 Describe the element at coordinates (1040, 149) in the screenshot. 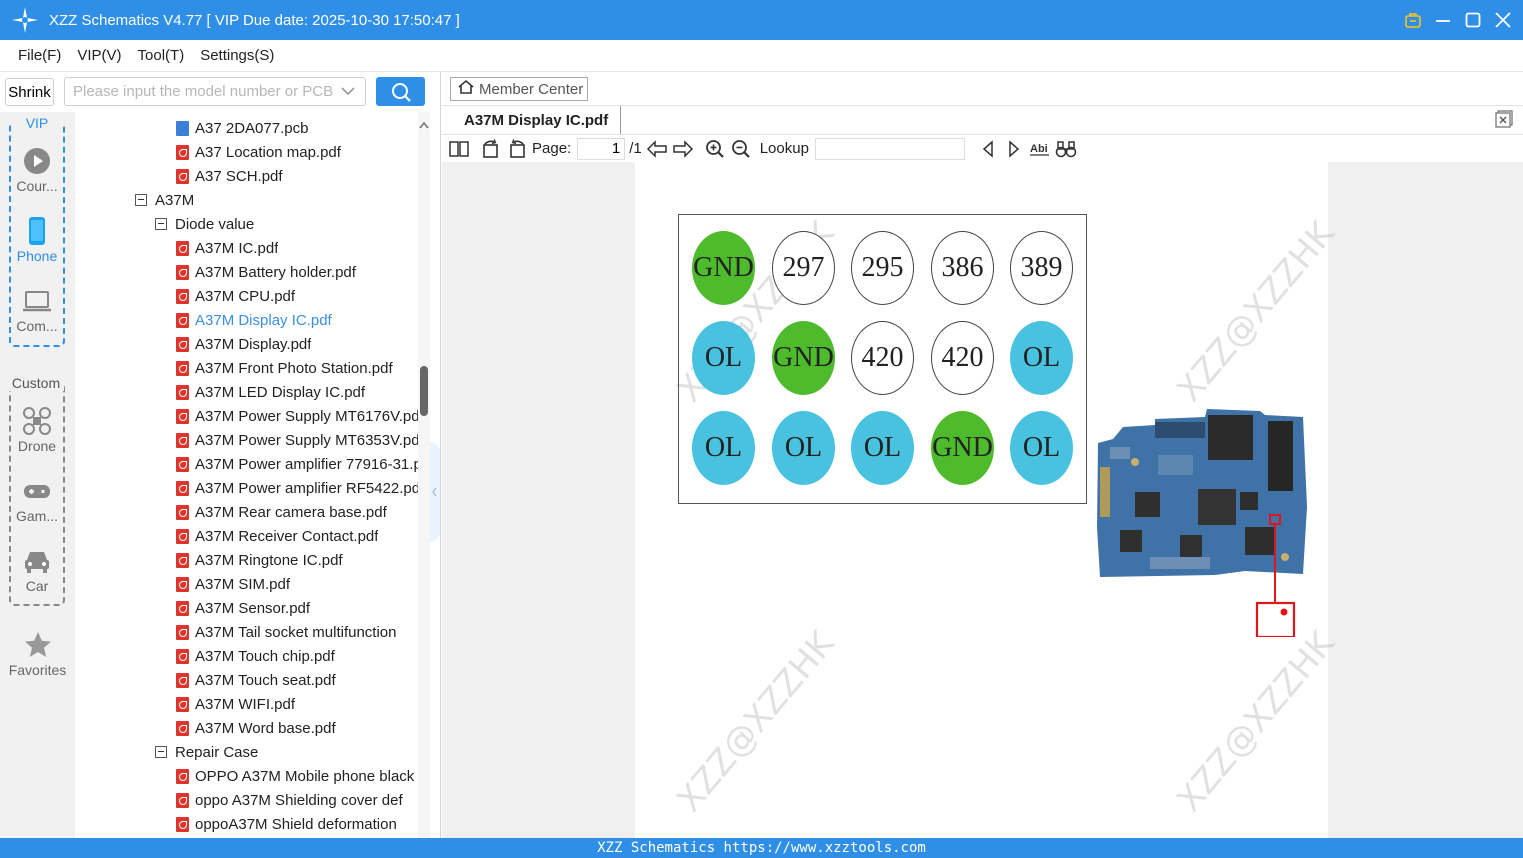

I see `match-case-icon: Abi` at that location.